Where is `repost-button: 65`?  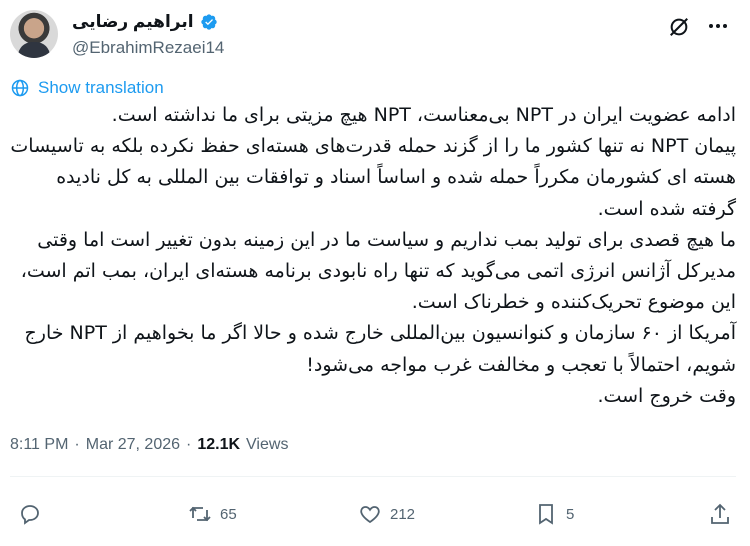 repost-button: 65 is located at coordinates (212, 514).